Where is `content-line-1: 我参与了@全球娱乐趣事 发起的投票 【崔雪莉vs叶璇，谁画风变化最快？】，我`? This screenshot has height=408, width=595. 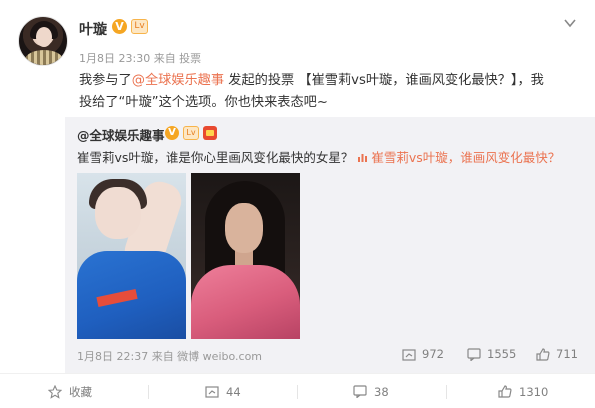 content-line-1: 我参与了@全球娱乐趣事 发起的投票 【崔雪莉vs叶璇，谁画风变化最快？】，我 is located at coordinates (331, 81).